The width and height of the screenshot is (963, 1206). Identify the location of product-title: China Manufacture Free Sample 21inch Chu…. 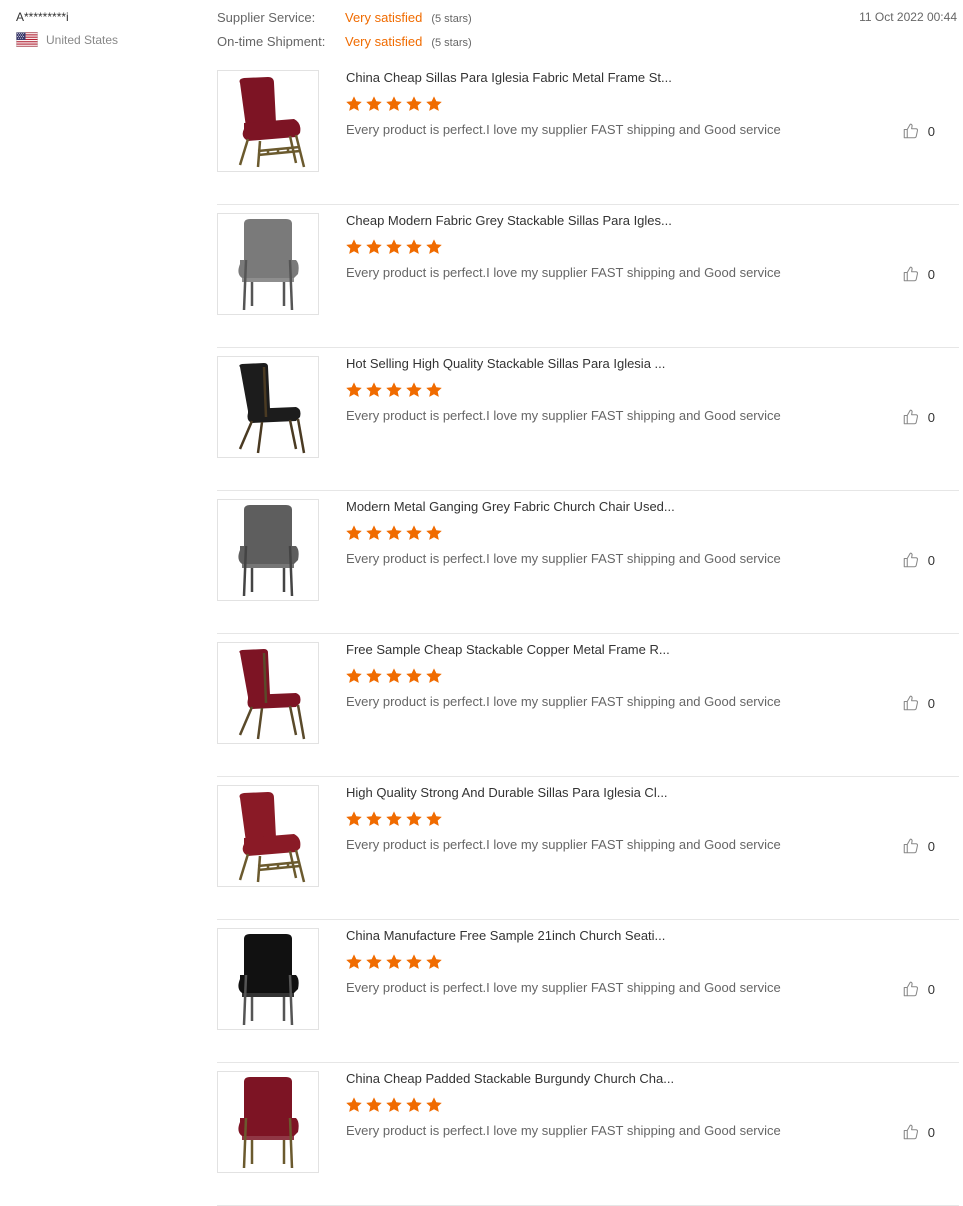
(505, 935).